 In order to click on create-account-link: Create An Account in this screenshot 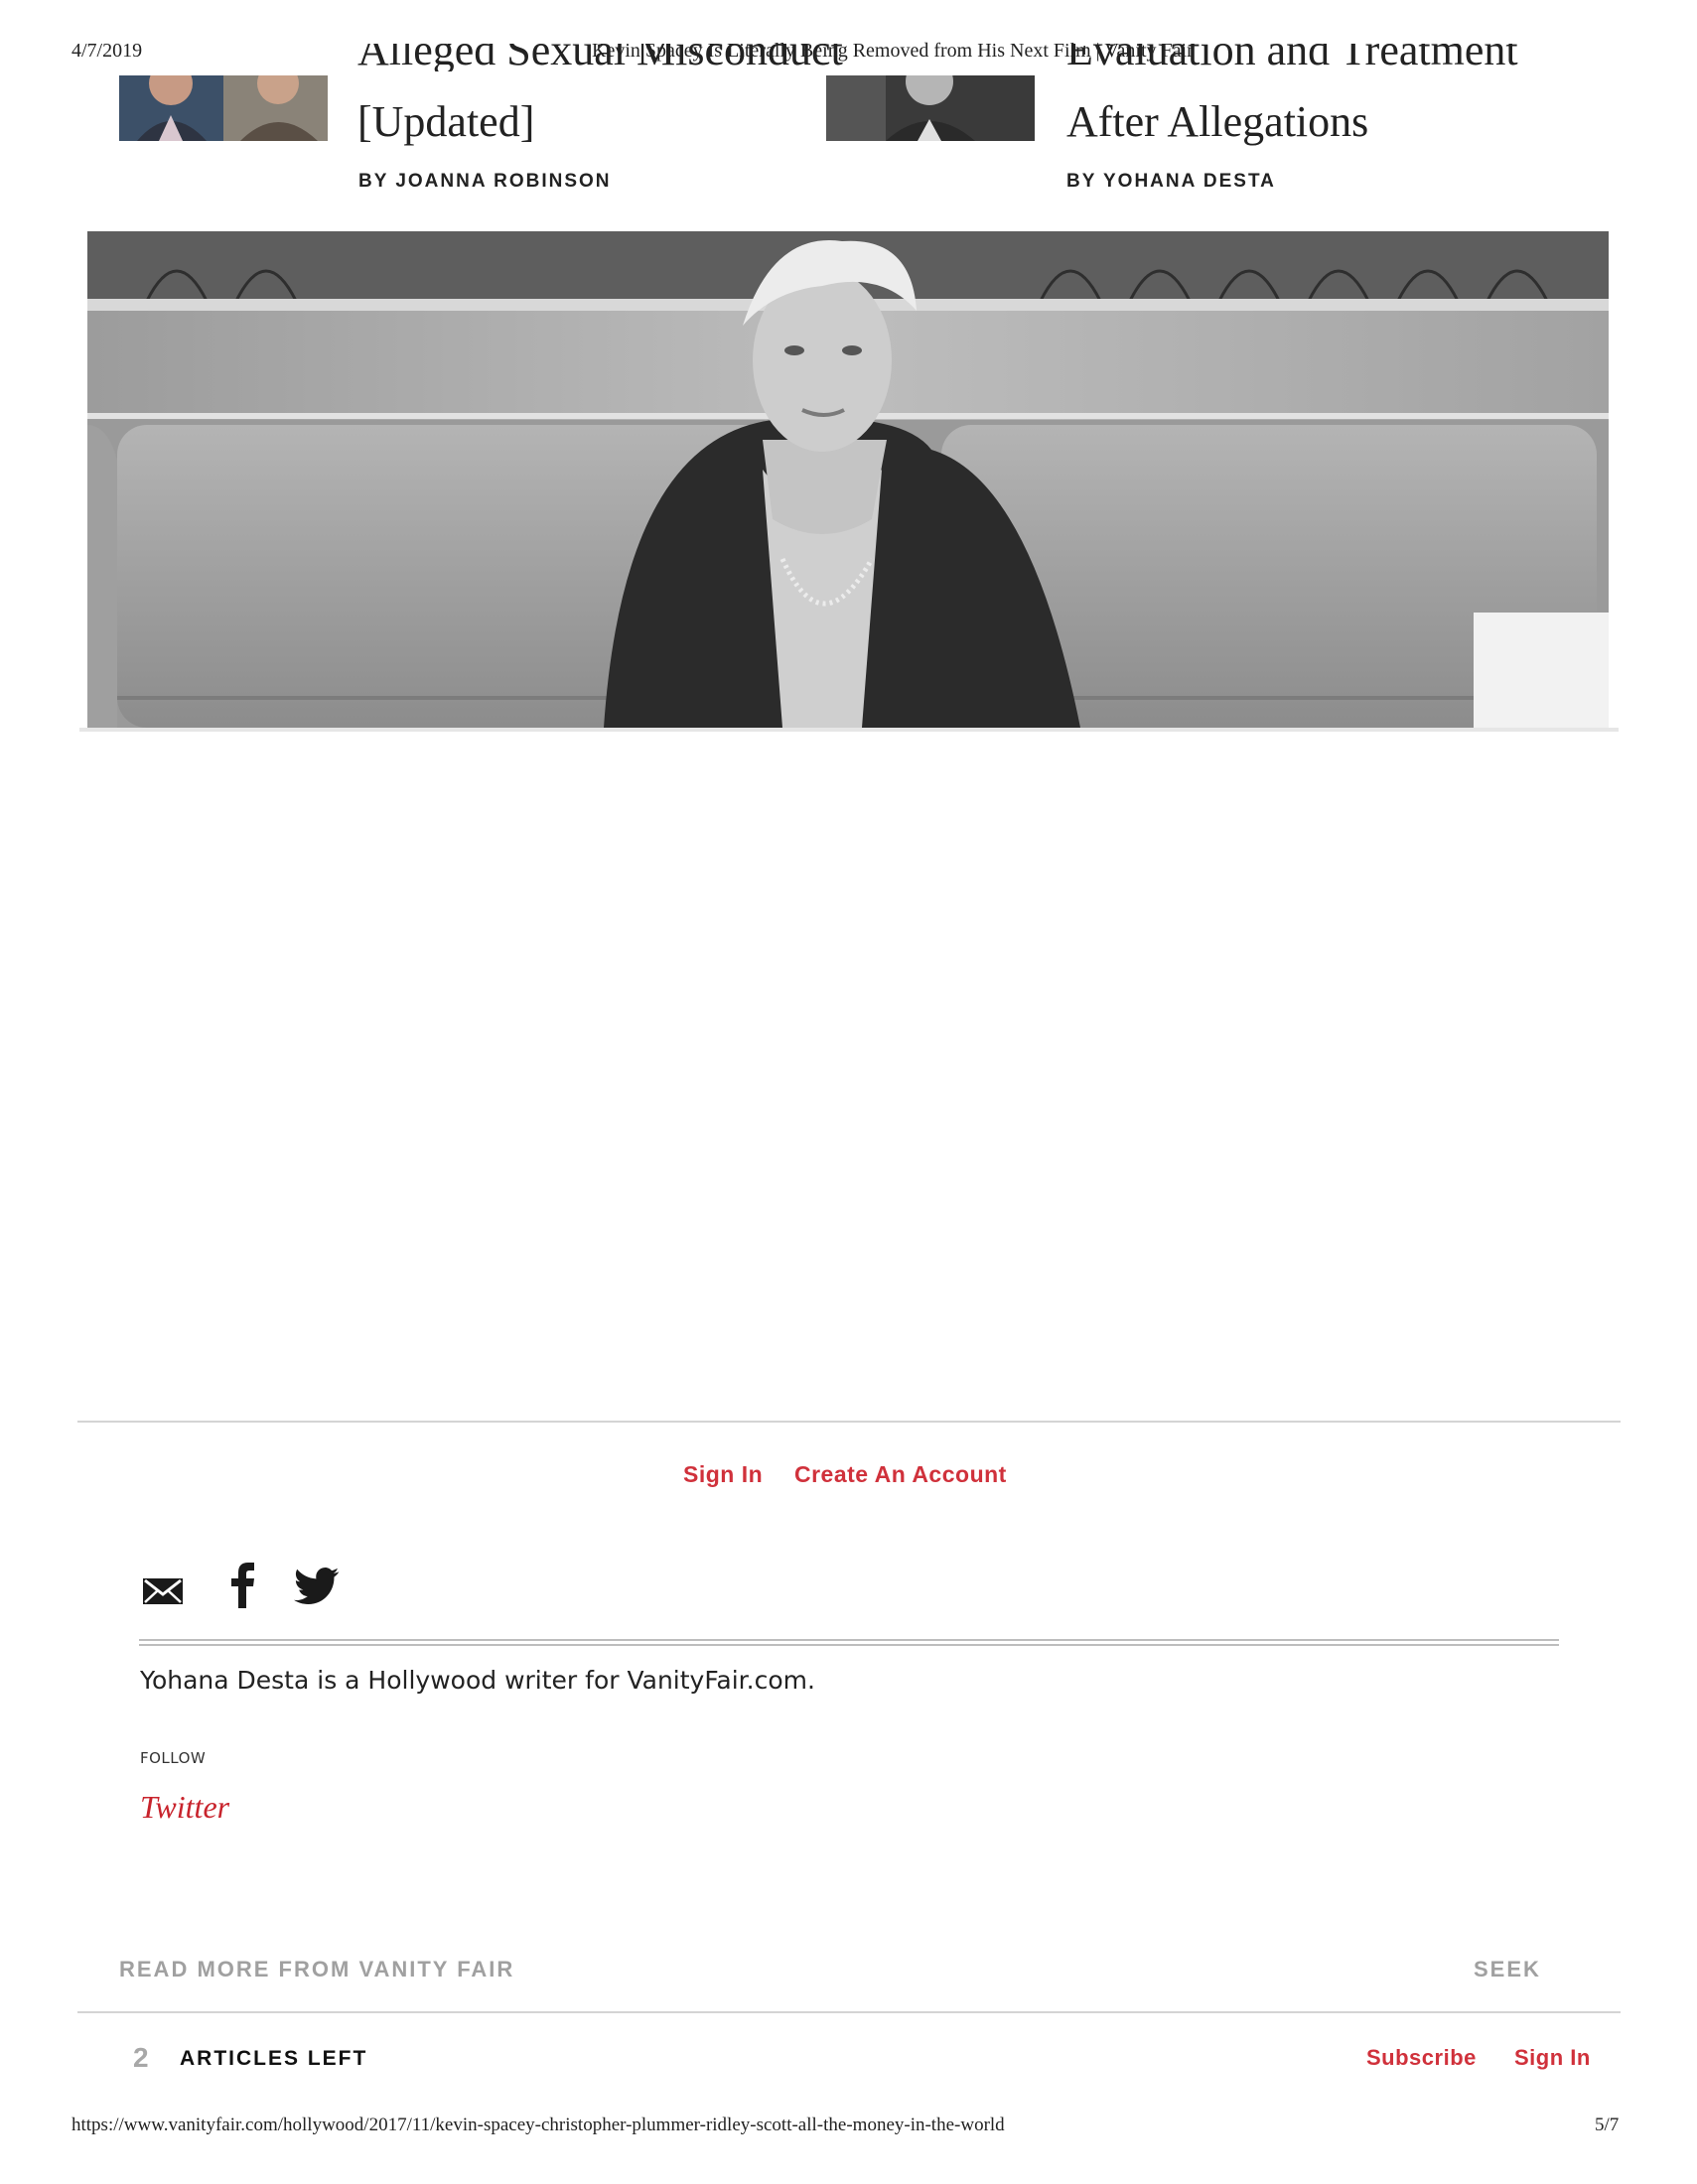, I will do `click(900, 1474)`.